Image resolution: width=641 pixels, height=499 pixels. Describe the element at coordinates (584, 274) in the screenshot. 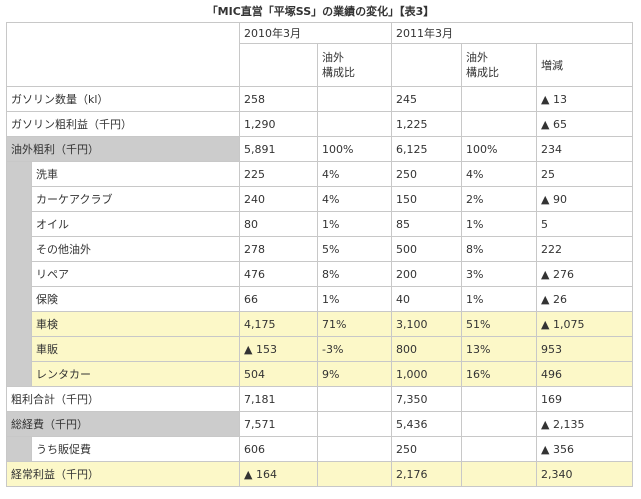

I see `cell-diff: ▲ 276` at that location.